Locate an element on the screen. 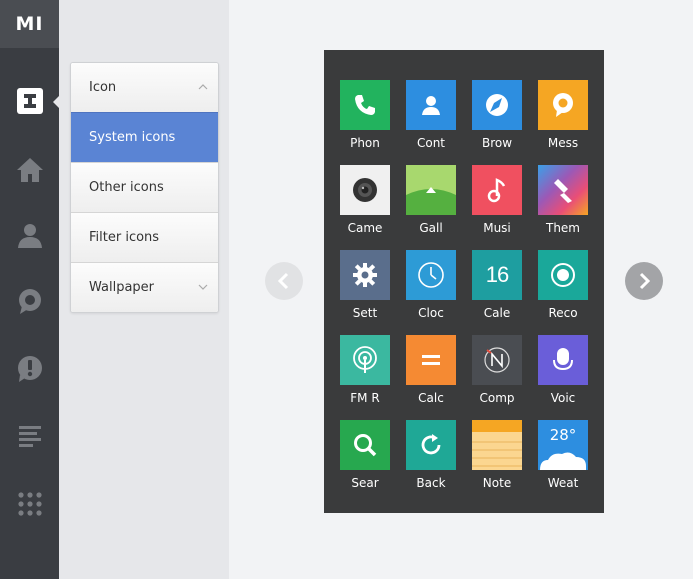 The height and width of the screenshot is (579, 693). previous-button is located at coordinates (284, 281).